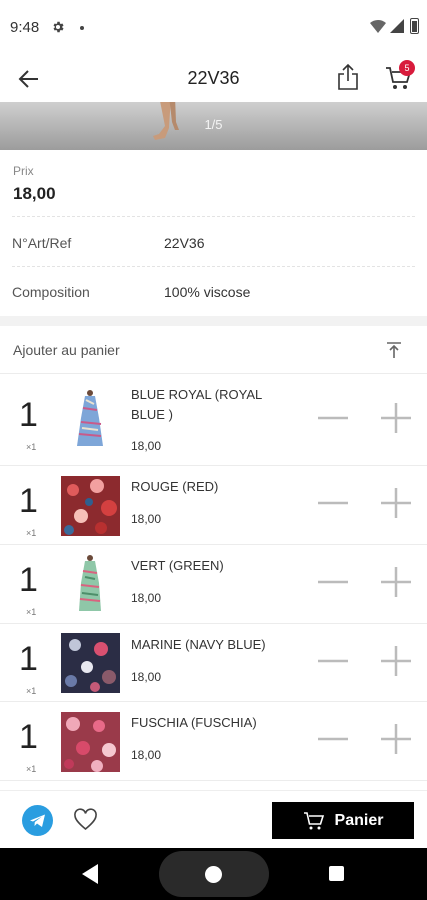 The width and height of the screenshot is (427, 900). Describe the element at coordinates (66, 350) in the screenshot. I see `add-to-cart-label: Ajouter au panier` at that location.